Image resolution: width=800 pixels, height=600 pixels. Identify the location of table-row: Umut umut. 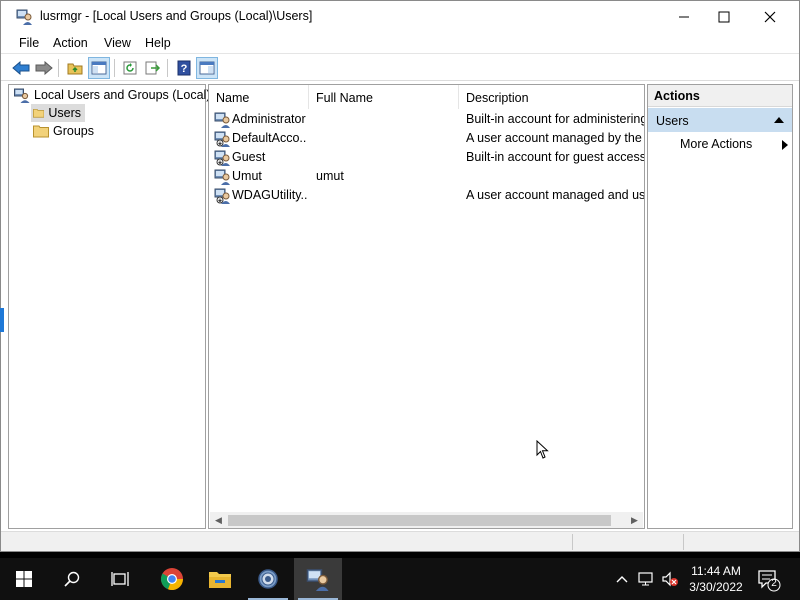
(426, 176).